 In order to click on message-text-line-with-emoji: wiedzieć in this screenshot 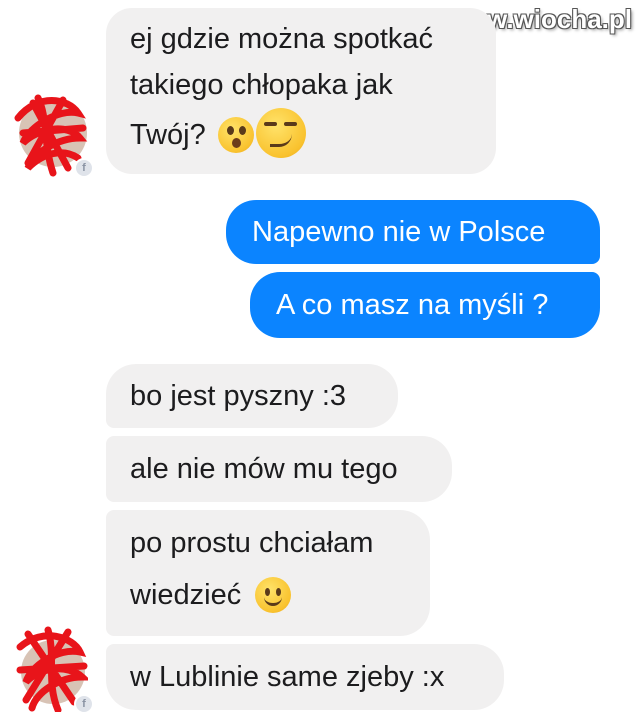, I will do `click(268, 595)`.